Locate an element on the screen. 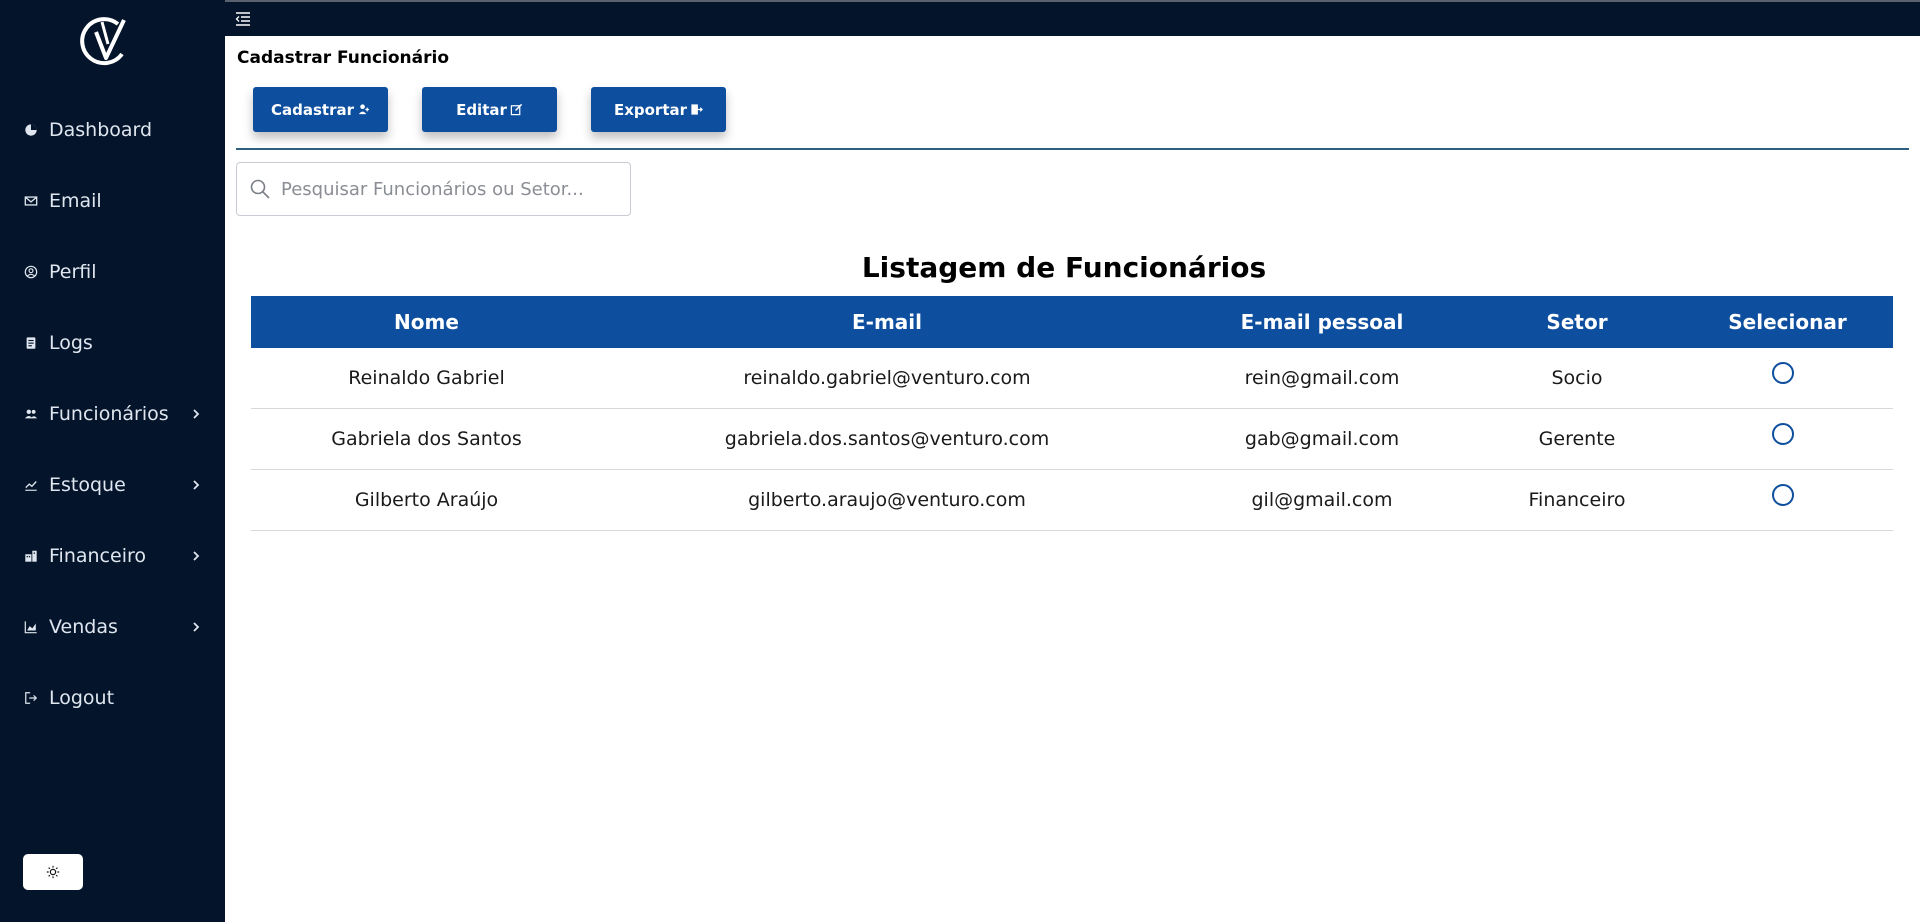 The image size is (1920, 922). sidebar-item-label: Funcionários is located at coordinates (109, 413).